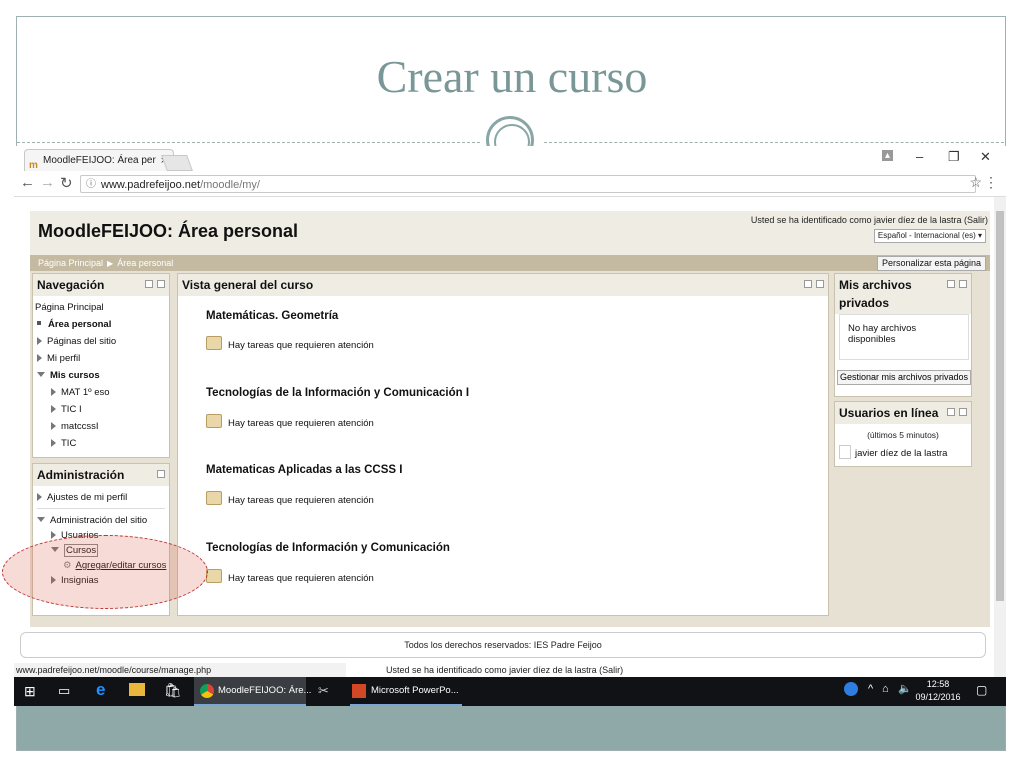  I want to click on profile-icon: ▴, so click(888, 155).